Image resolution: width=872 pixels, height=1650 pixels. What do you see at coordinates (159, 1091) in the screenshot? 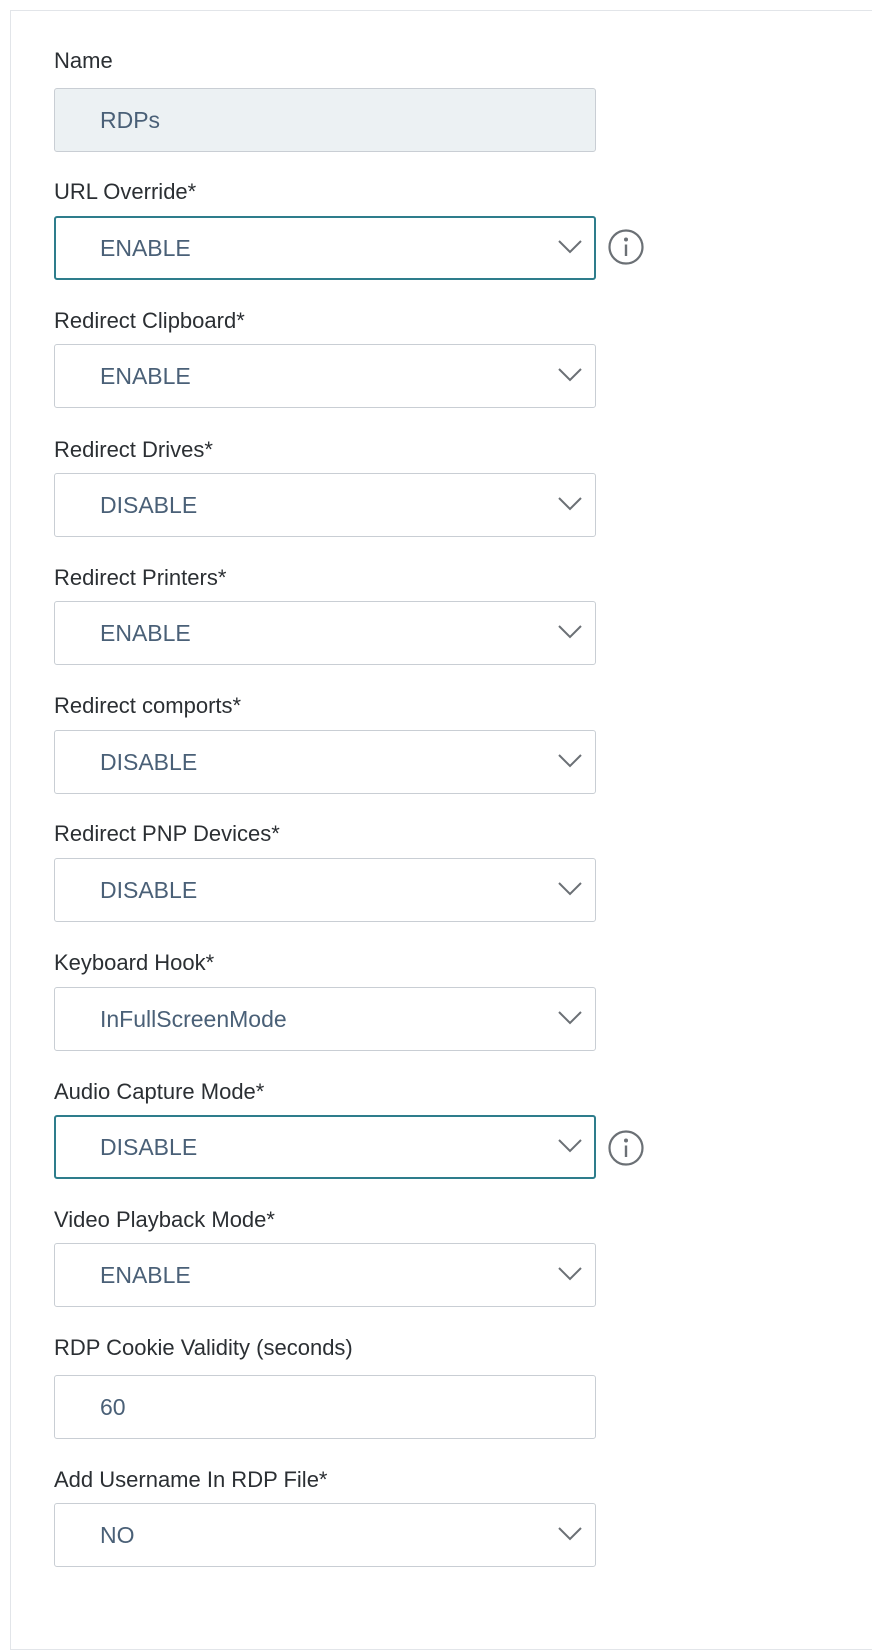
I see `audio-capture-mode-label: Audio Capture Mode*` at bounding box center [159, 1091].